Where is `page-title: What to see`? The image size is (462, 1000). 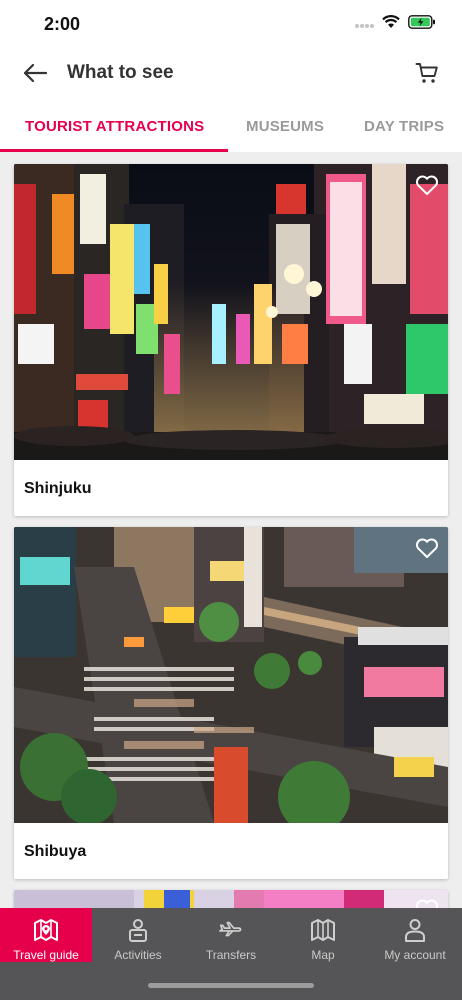
page-title: What to see is located at coordinates (120, 72).